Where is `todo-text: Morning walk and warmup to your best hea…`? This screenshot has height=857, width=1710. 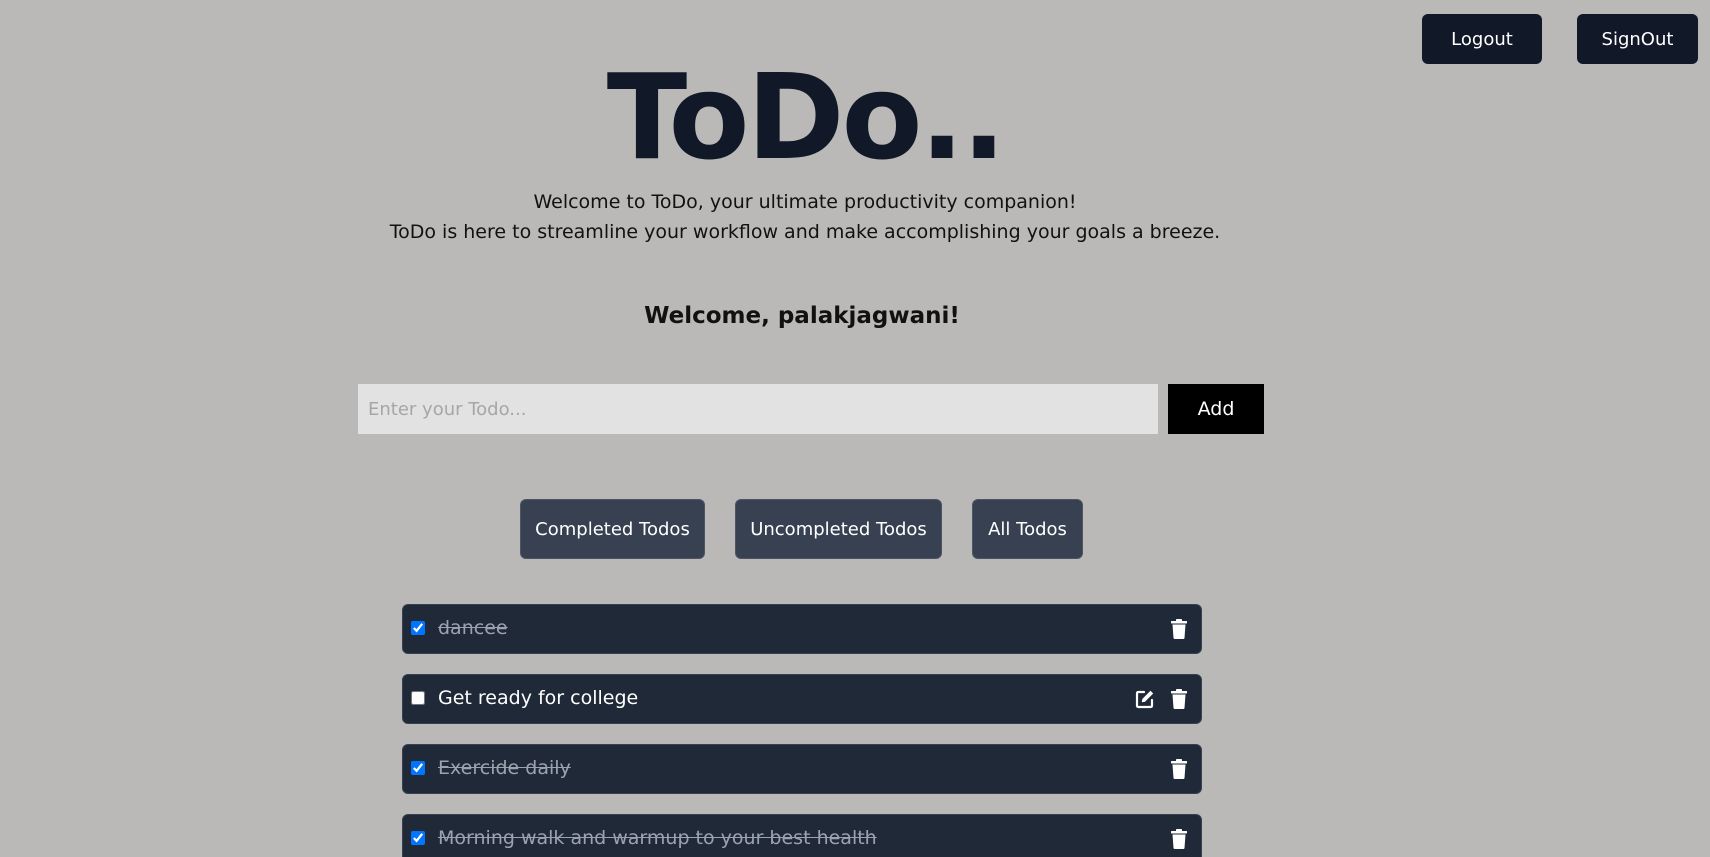
todo-text: Morning walk and warmup to your best hea… is located at coordinates (657, 838).